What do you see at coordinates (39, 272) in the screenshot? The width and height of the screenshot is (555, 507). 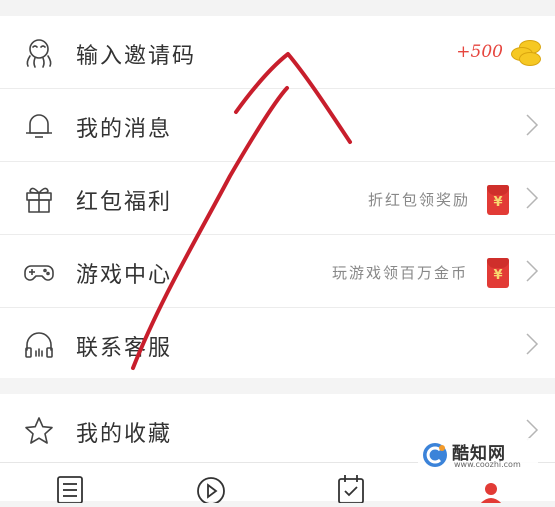 I see `gamepad-icon` at bounding box center [39, 272].